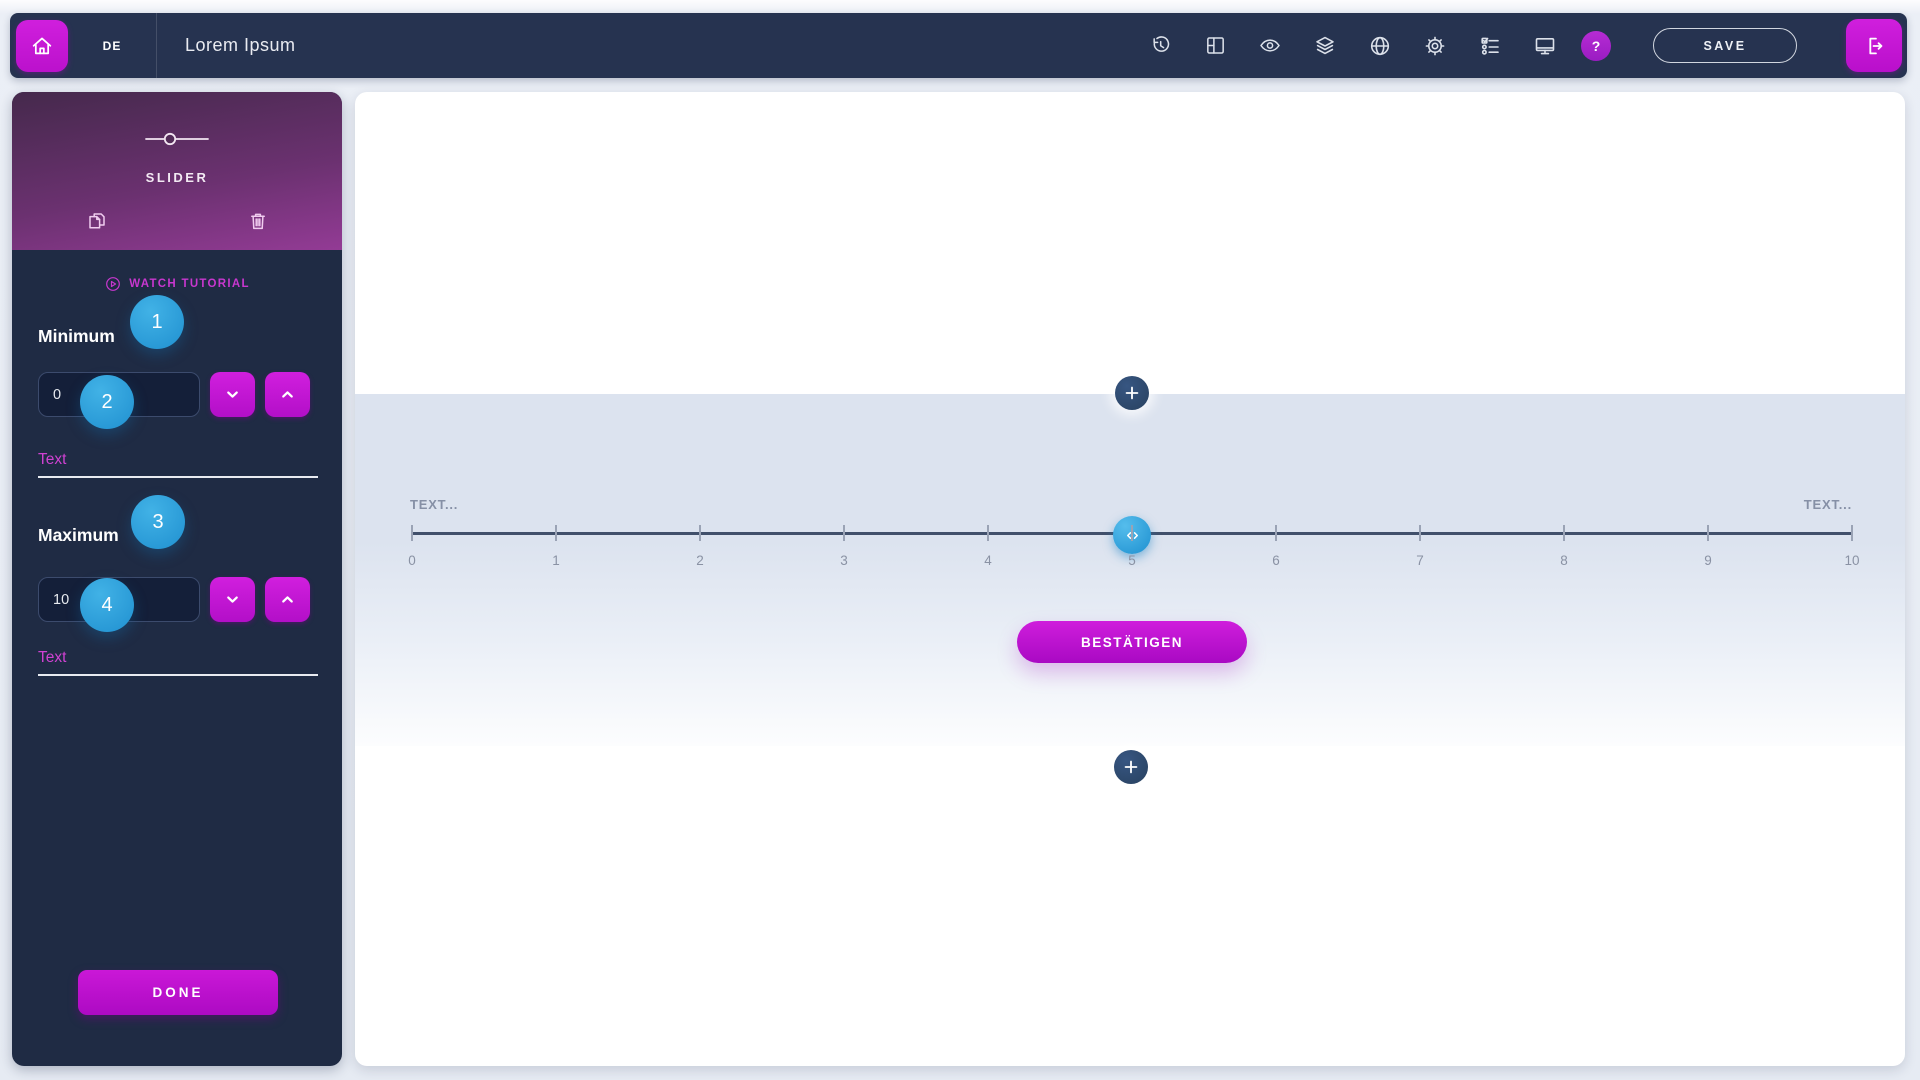 This screenshot has height=1080, width=1920. Describe the element at coordinates (1596, 45) in the screenshot. I see `help-button: ?` at that location.